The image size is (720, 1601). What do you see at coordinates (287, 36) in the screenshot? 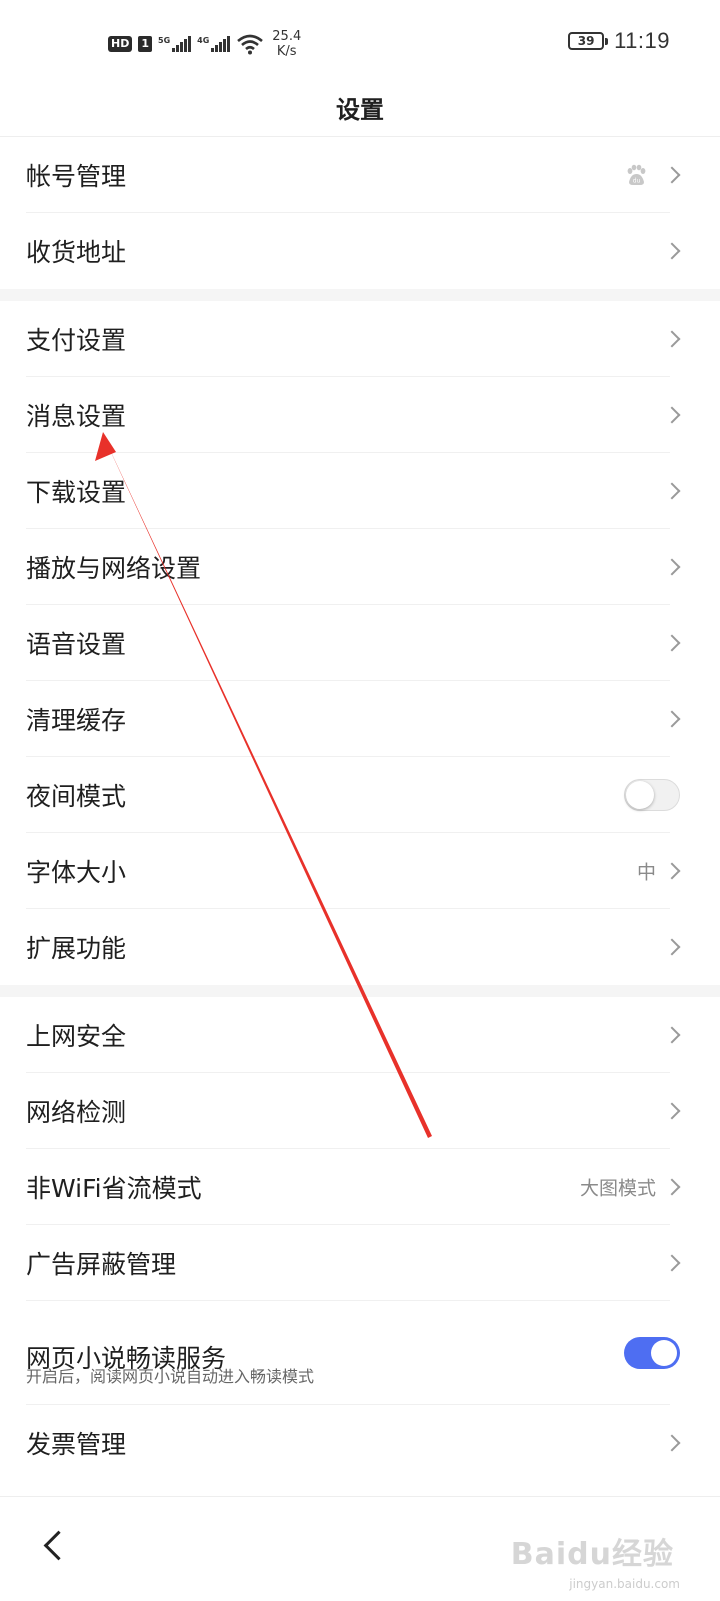
I see `network-speed-value: 25.4` at bounding box center [287, 36].